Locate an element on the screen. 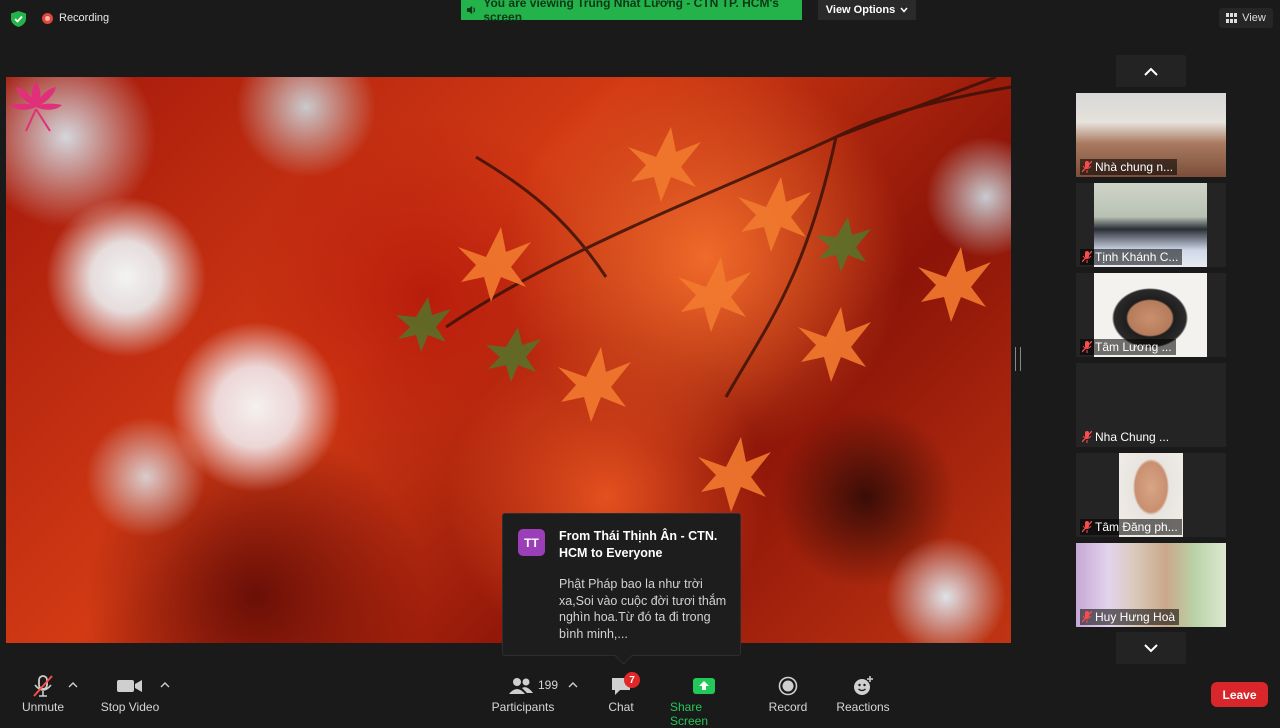  video-camera-icon is located at coordinates (129, 686).